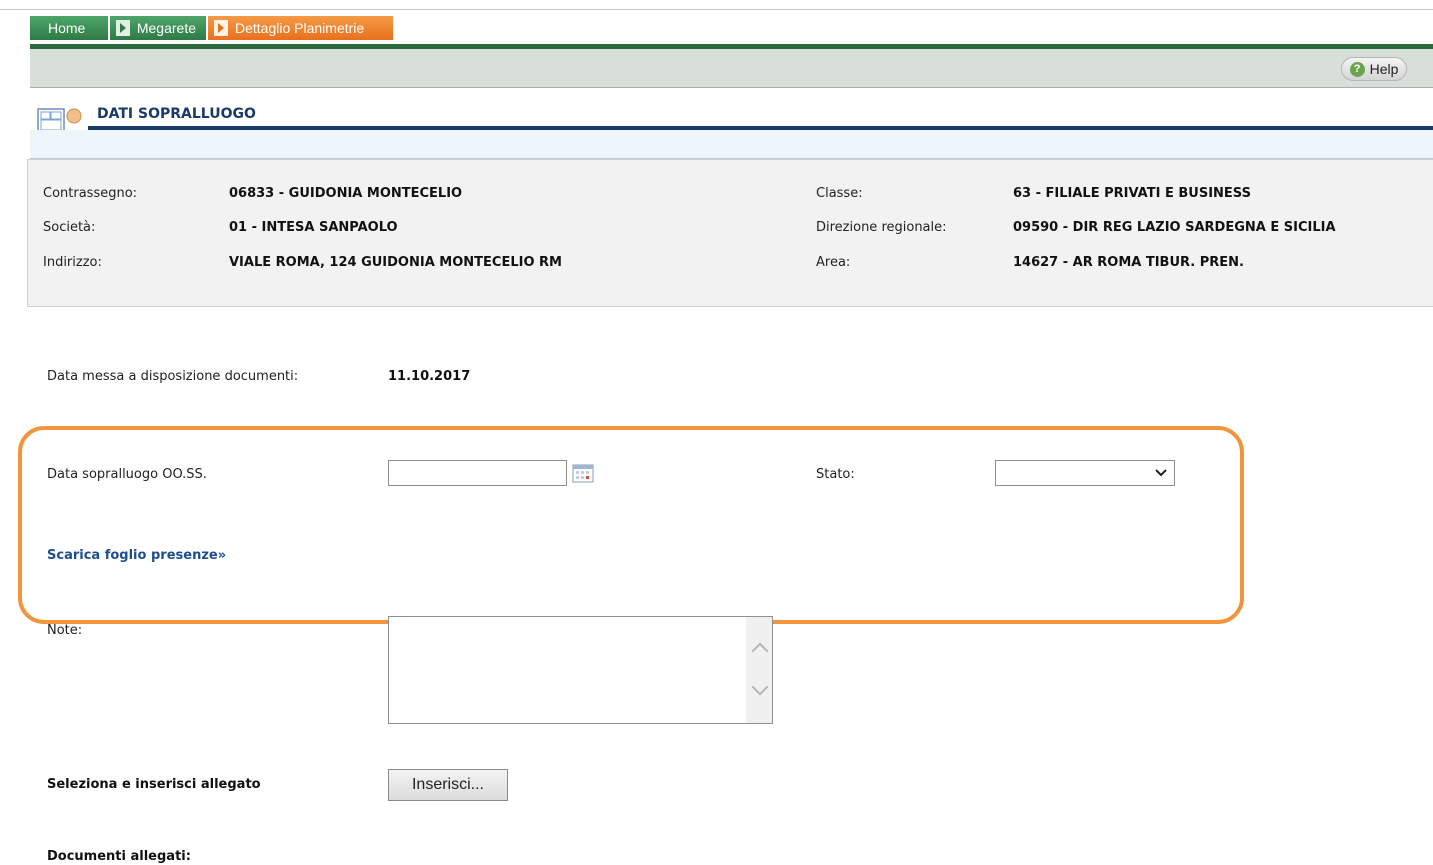 Image resolution: width=1433 pixels, height=865 pixels. Describe the element at coordinates (1132, 193) in the screenshot. I see `classe-value: 63 - FILIALE PRIVATI E BUSINESS` at that location.